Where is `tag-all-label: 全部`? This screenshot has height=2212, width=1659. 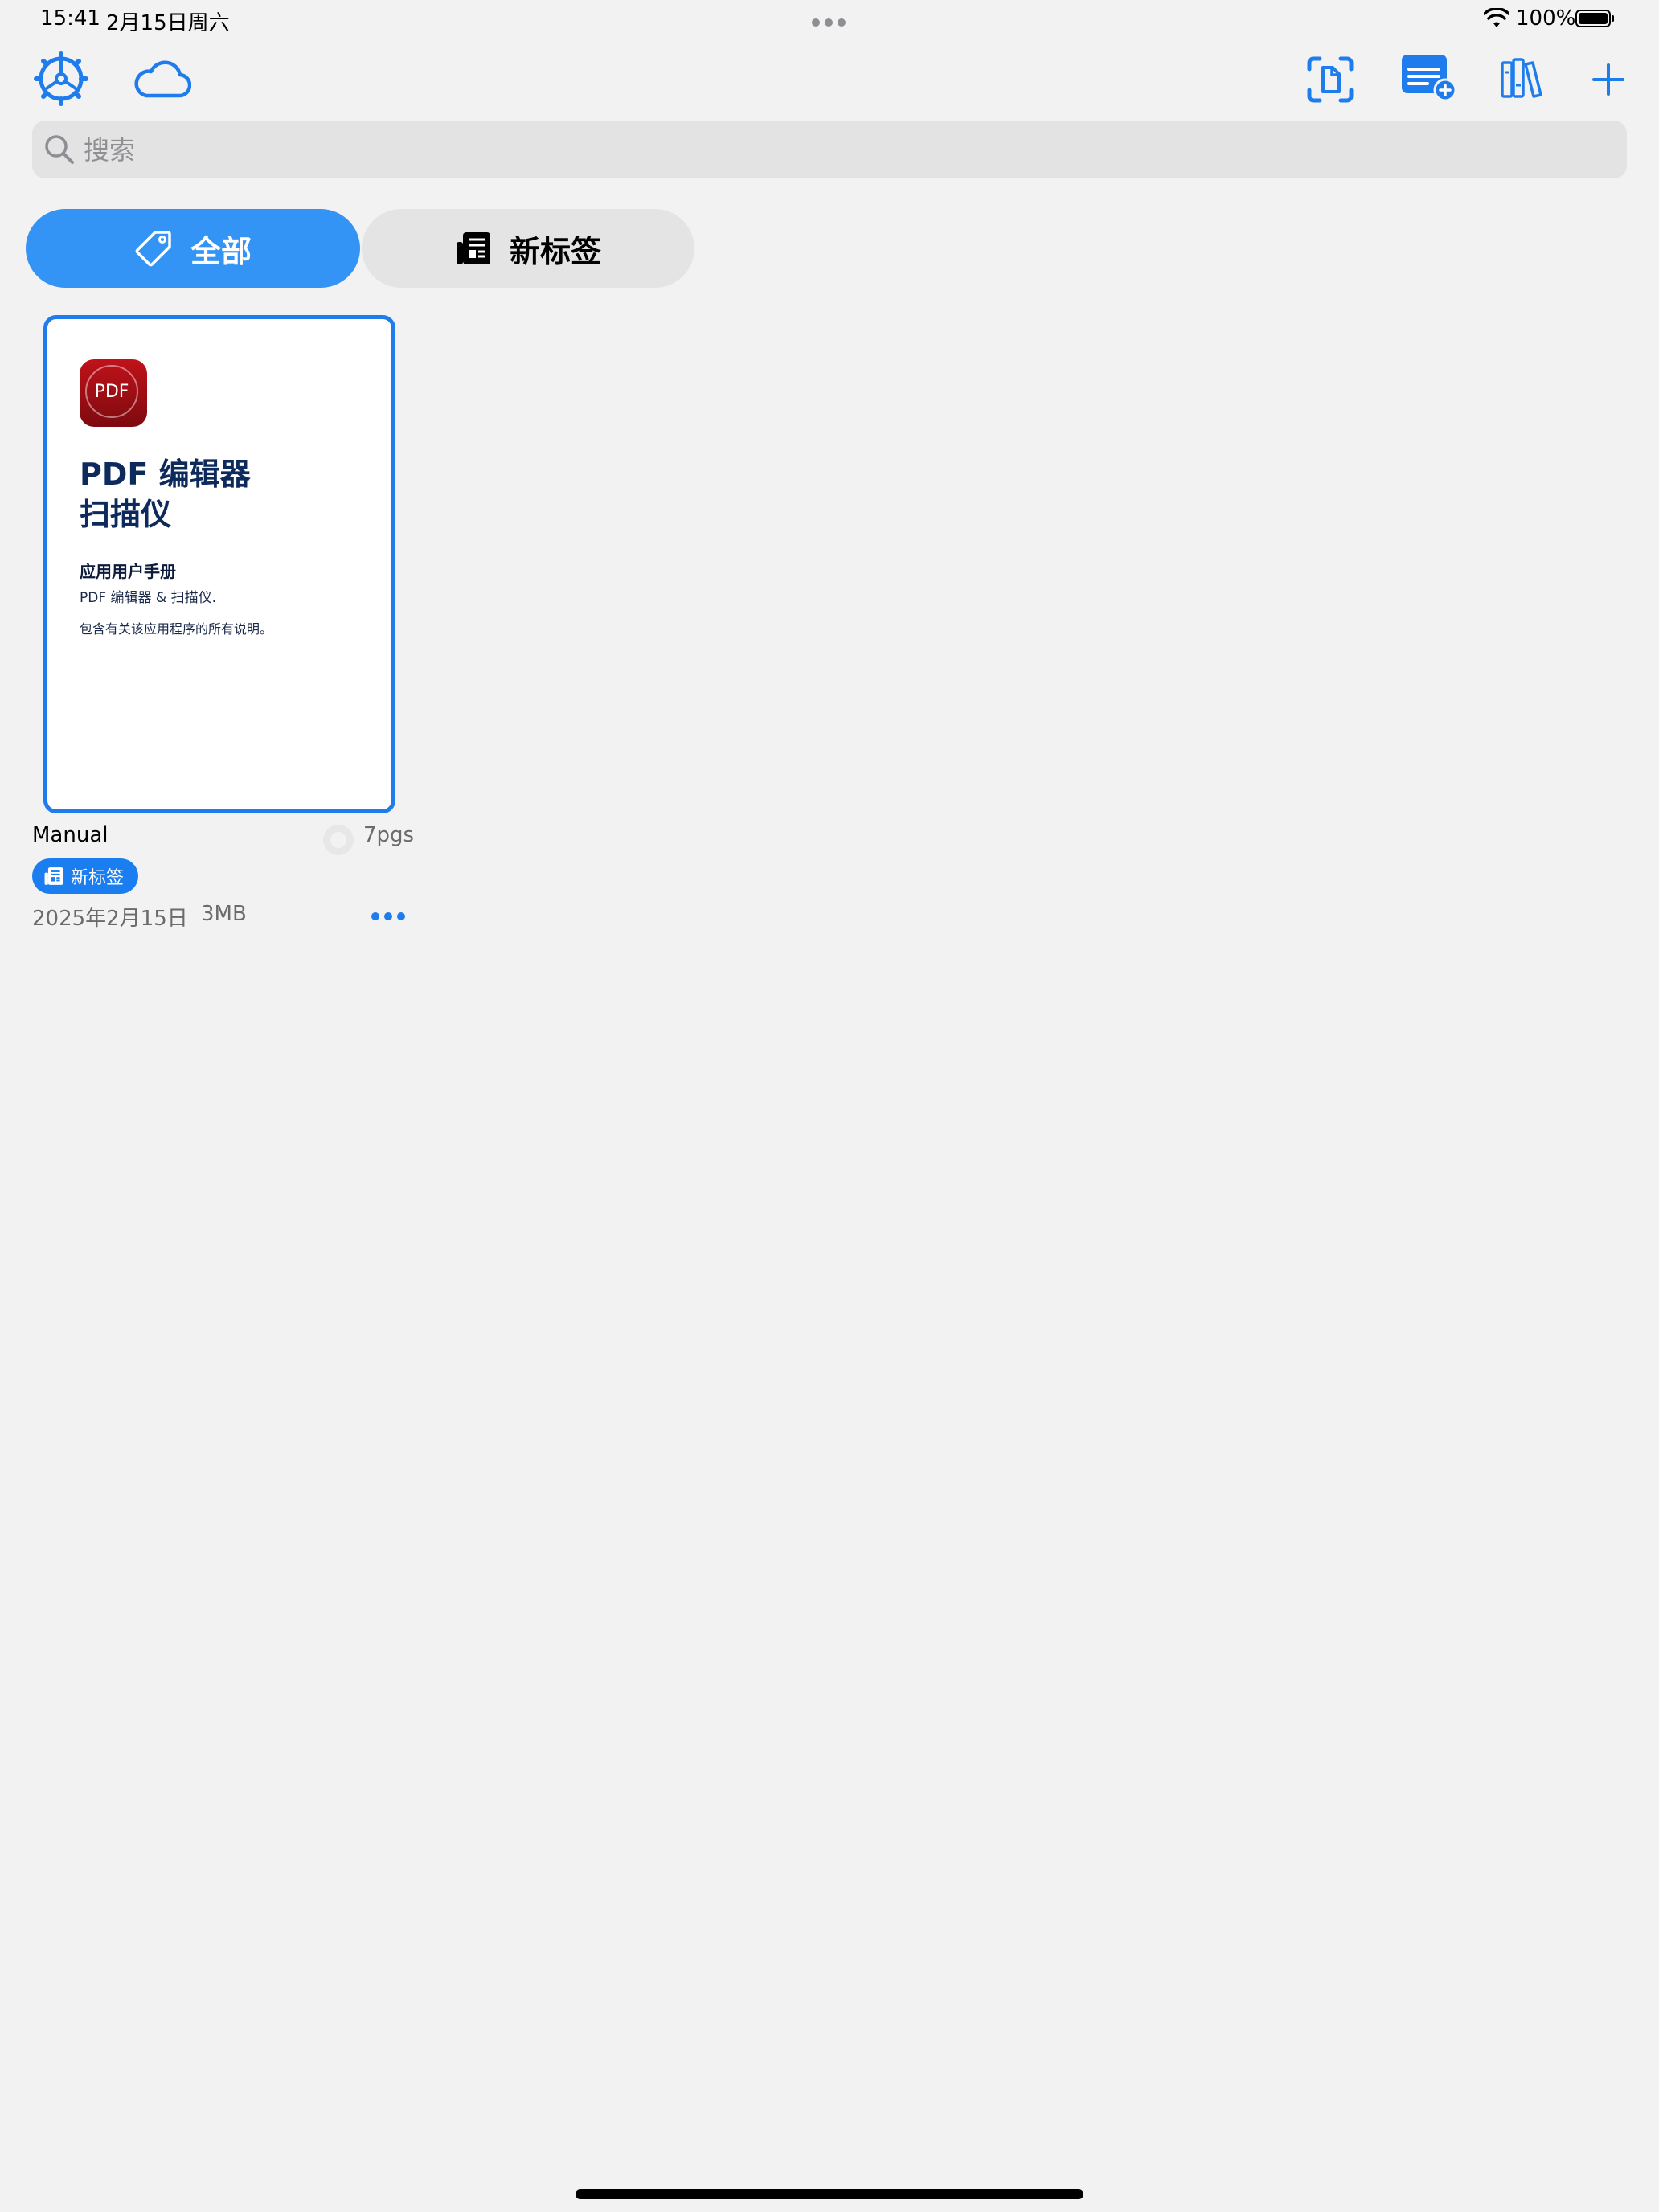
tag-all-label: 全部 is located at coordinates (221, 251).